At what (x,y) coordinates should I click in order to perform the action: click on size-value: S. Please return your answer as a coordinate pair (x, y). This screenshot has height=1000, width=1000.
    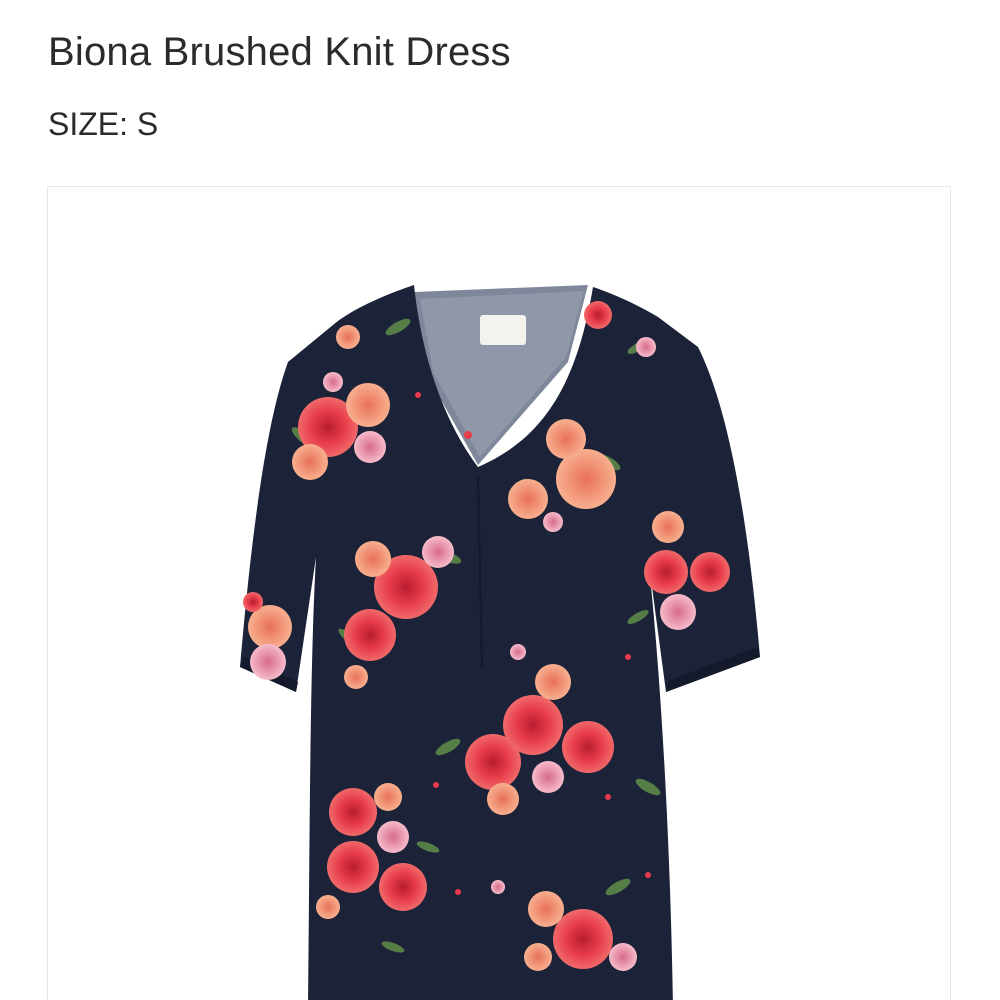
    Looking at the image, I should click on (147, 124).